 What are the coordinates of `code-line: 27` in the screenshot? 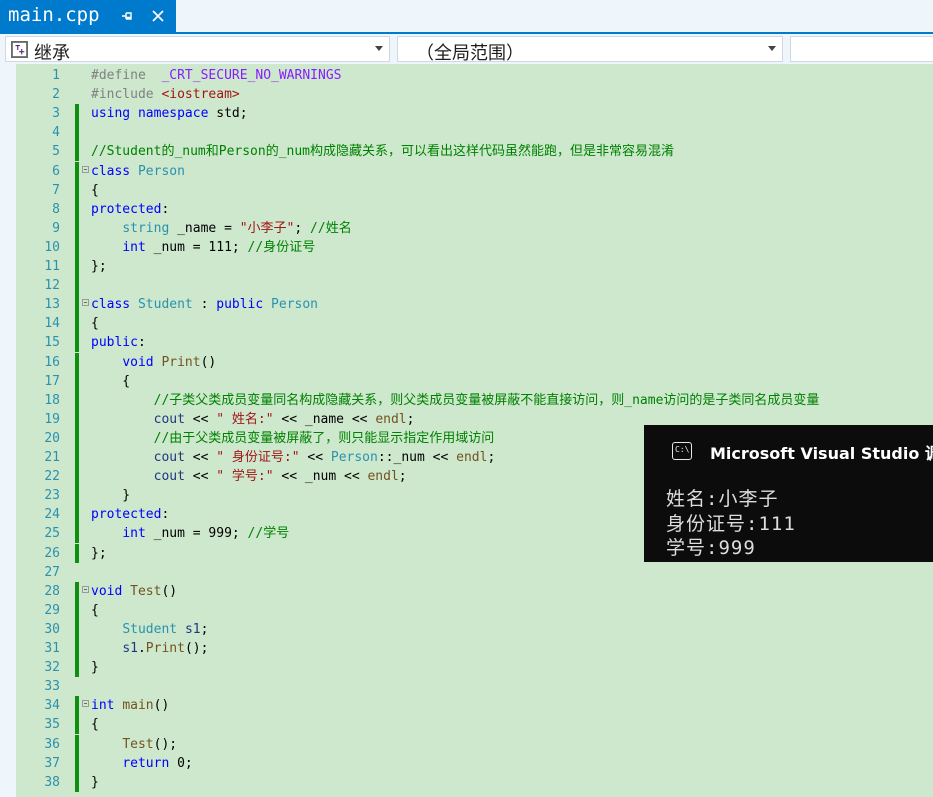 It's located at (466, 572).